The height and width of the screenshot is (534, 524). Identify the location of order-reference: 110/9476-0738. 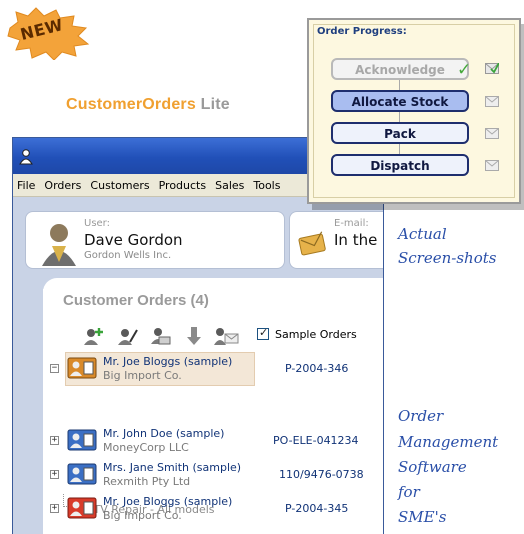
(321, 474).